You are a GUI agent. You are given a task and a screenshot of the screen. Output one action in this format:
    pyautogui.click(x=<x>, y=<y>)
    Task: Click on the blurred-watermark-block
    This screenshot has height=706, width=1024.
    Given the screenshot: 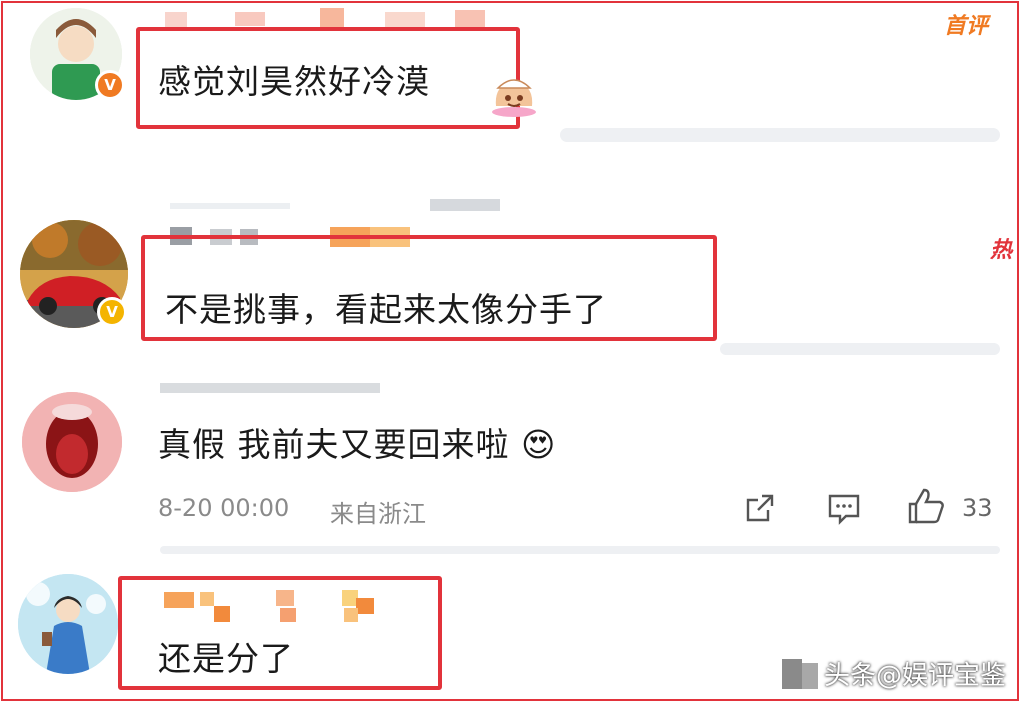 What is the action you would take?
    pyautogui.click(x=799, y=673)
    